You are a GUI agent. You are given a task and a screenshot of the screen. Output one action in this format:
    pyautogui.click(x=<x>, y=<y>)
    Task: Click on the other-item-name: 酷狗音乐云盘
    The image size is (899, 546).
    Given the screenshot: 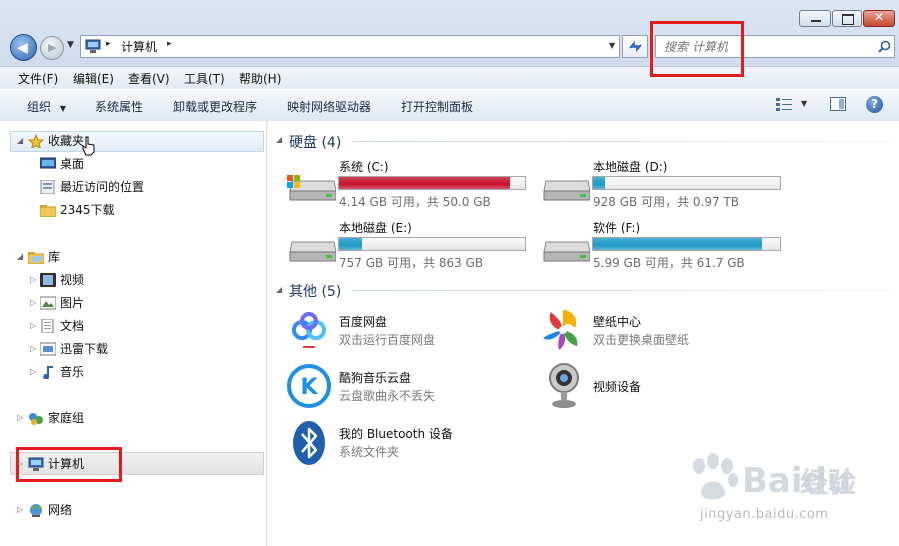 What is the action you would take?
    pyautogui.click(x=375, y=378)
    